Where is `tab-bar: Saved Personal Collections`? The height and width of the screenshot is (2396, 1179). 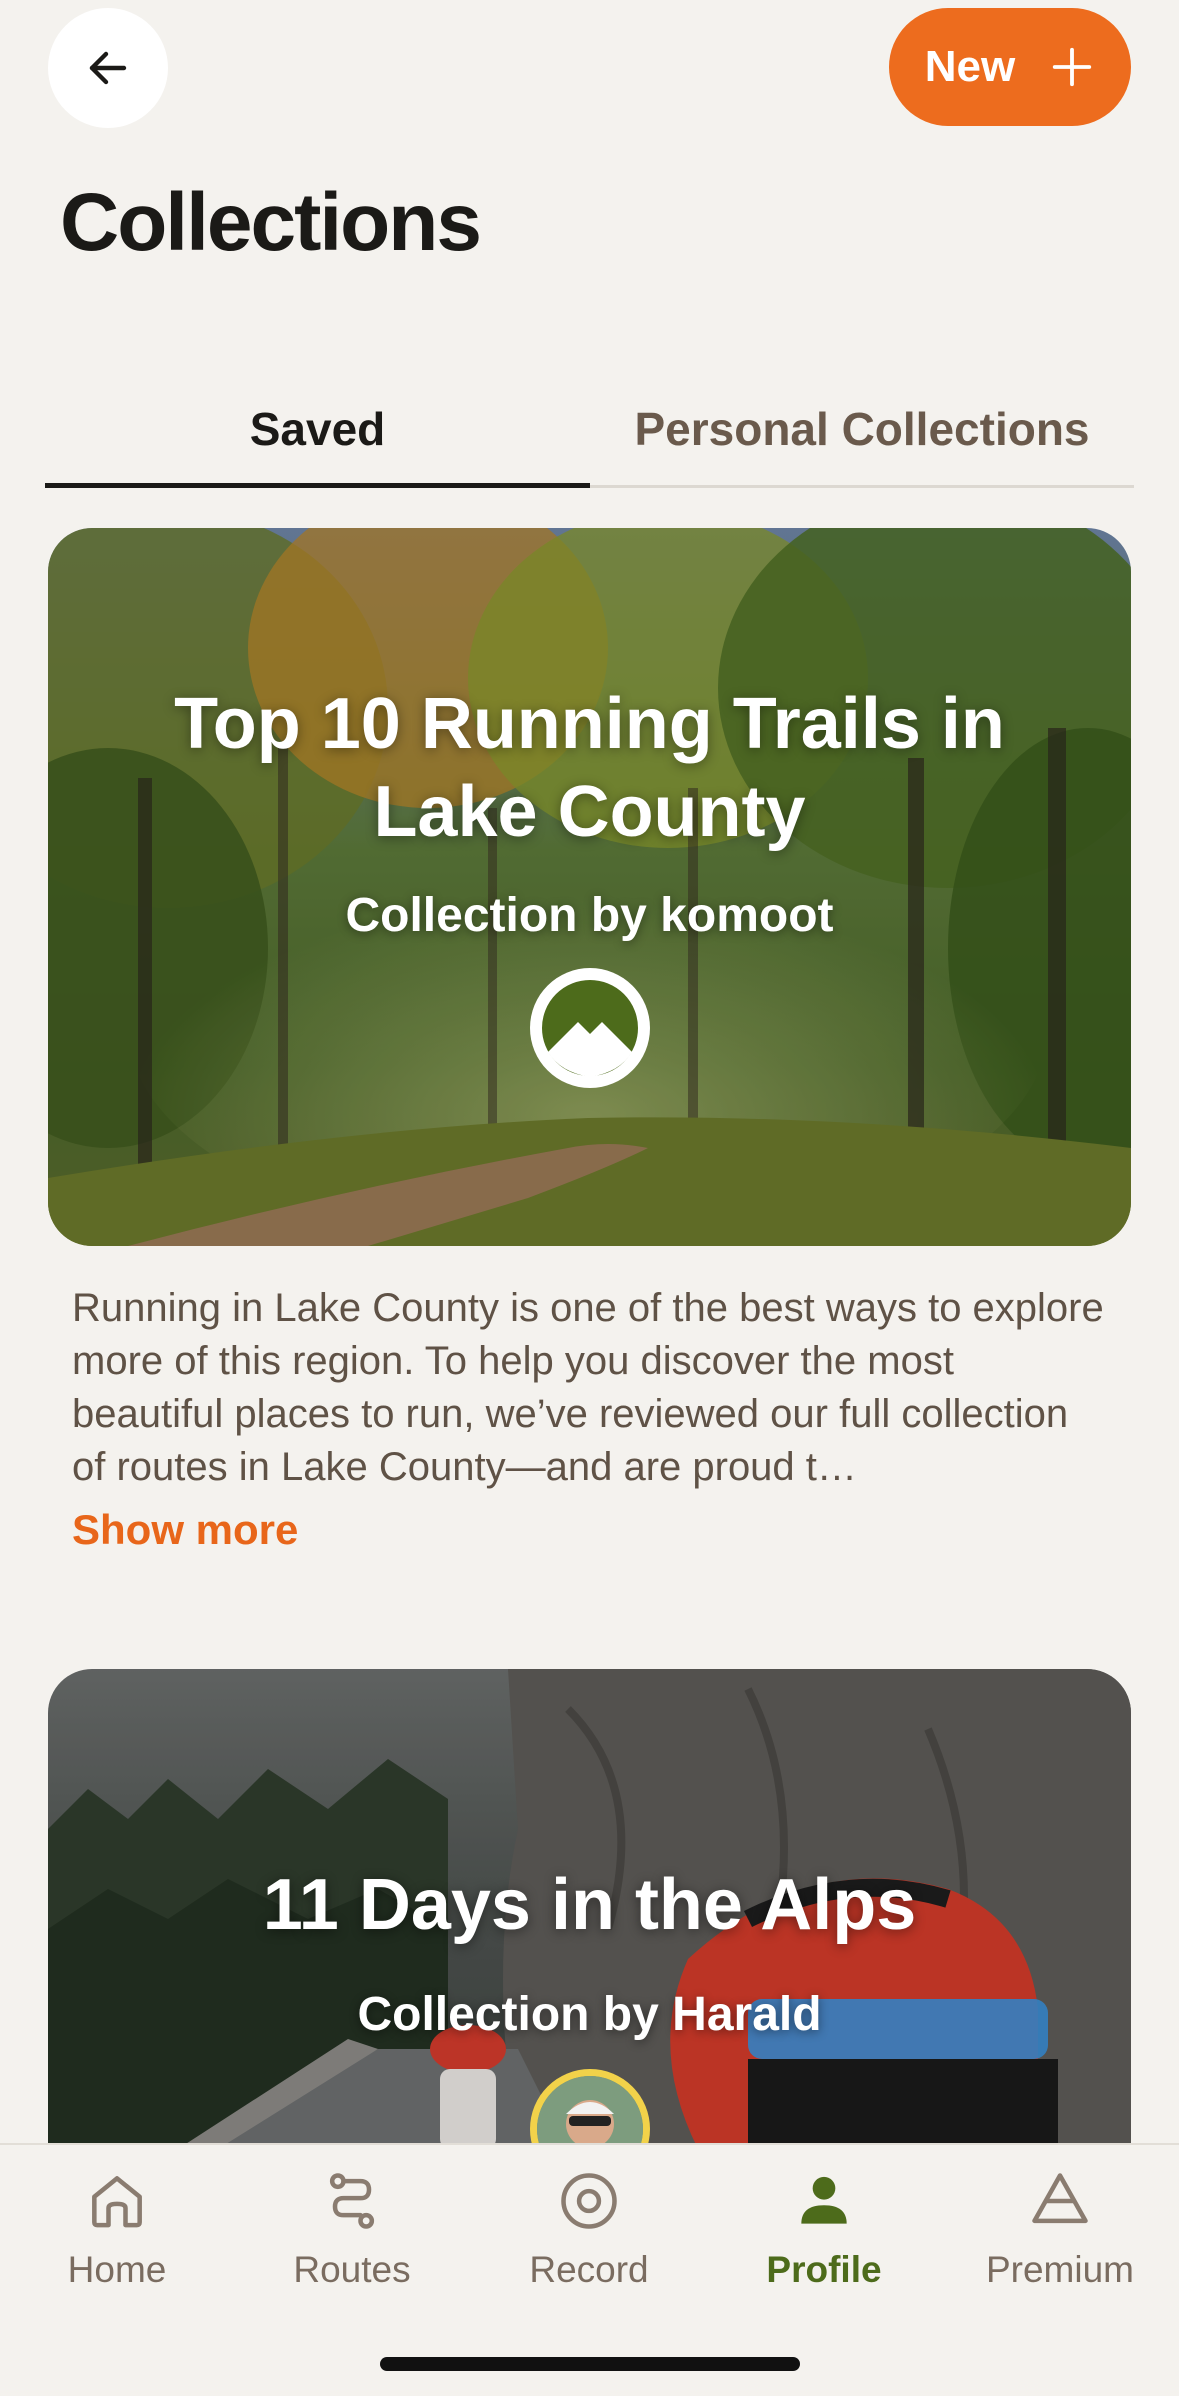 tab-bar: Saved Personal Collections is located at coordinates (589, 430).